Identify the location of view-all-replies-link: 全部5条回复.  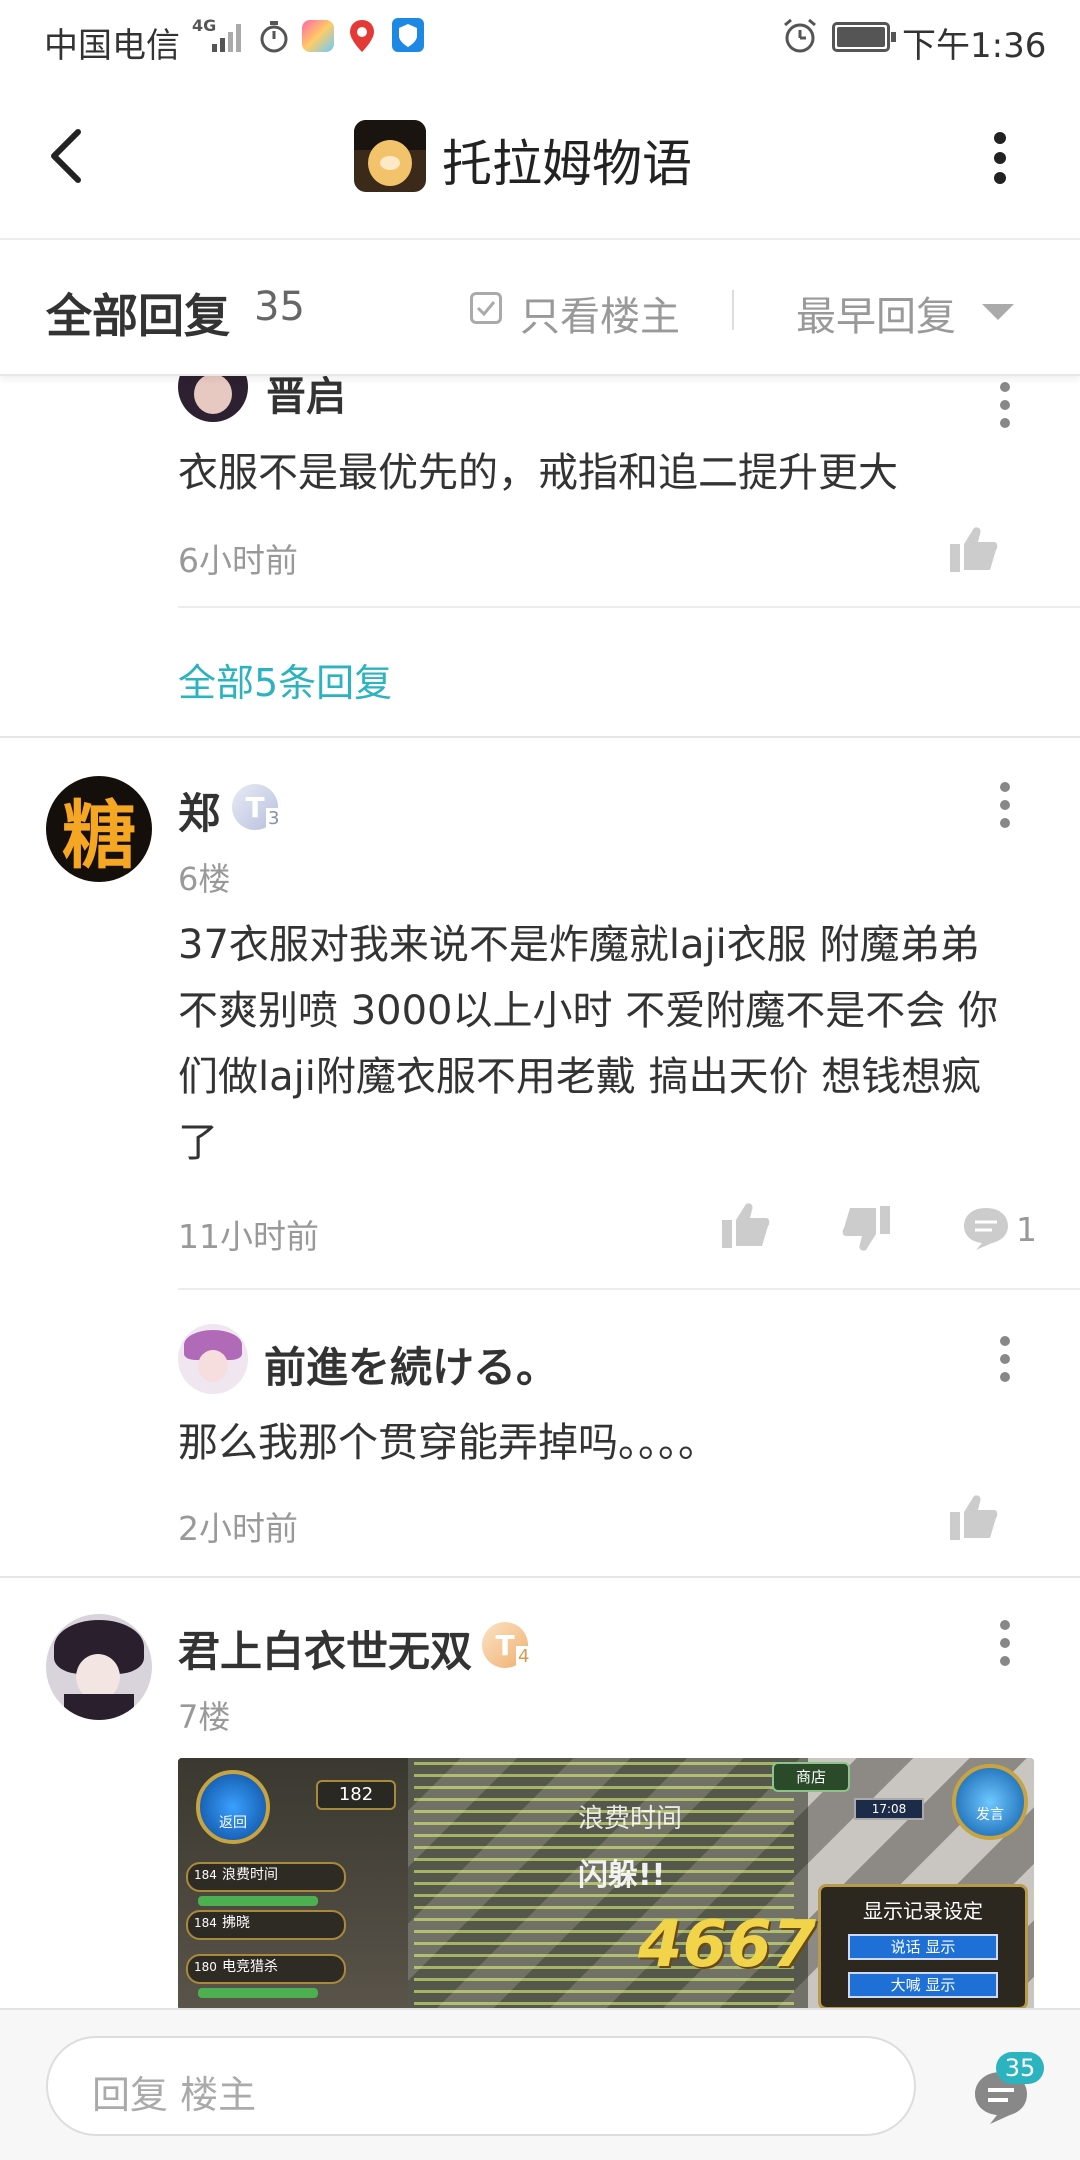
(285, 679).